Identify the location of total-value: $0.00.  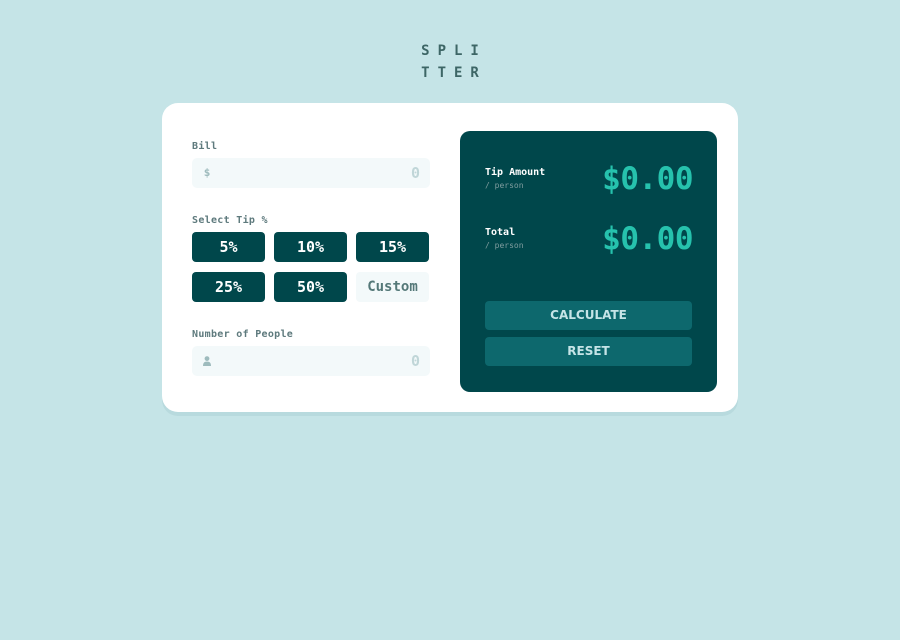
(647, 239).